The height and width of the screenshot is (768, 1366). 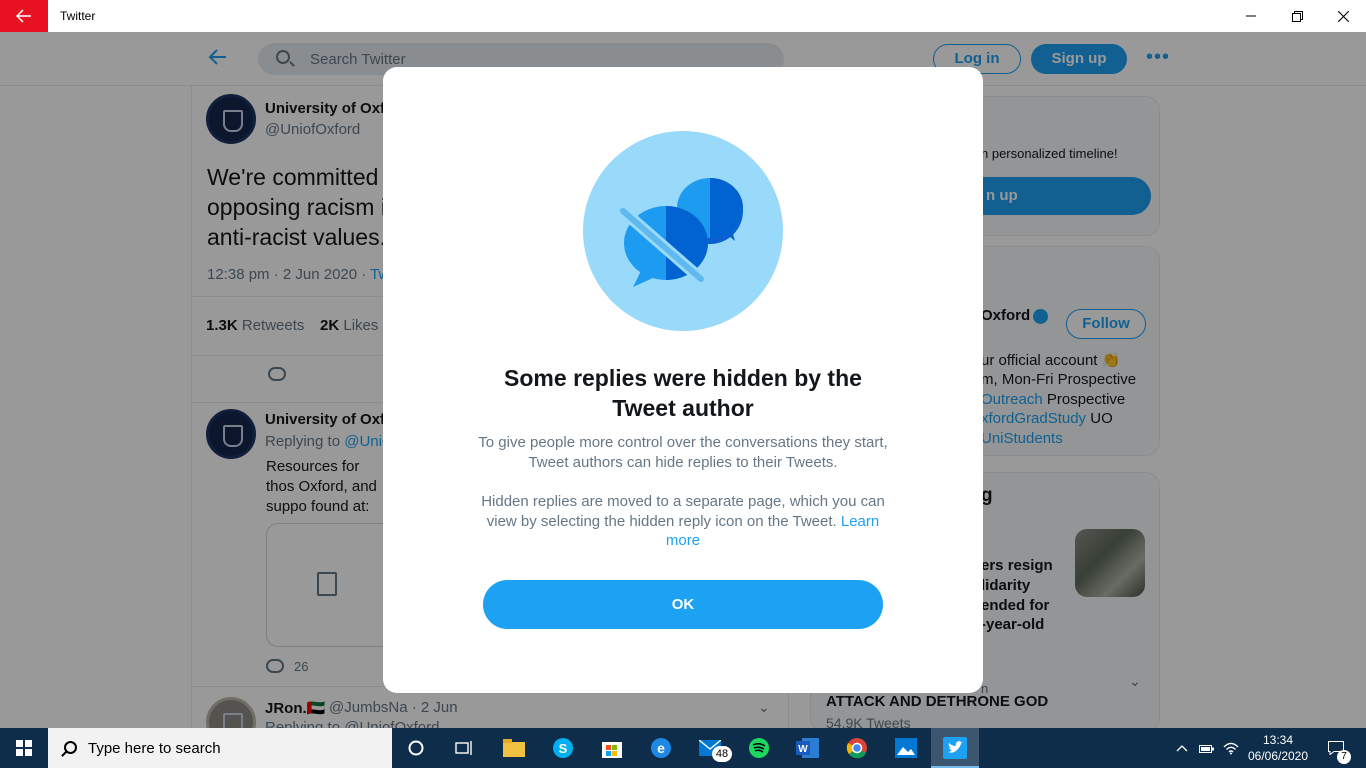 I want to click on twitter-app-icon, so click(x=955, y=748).